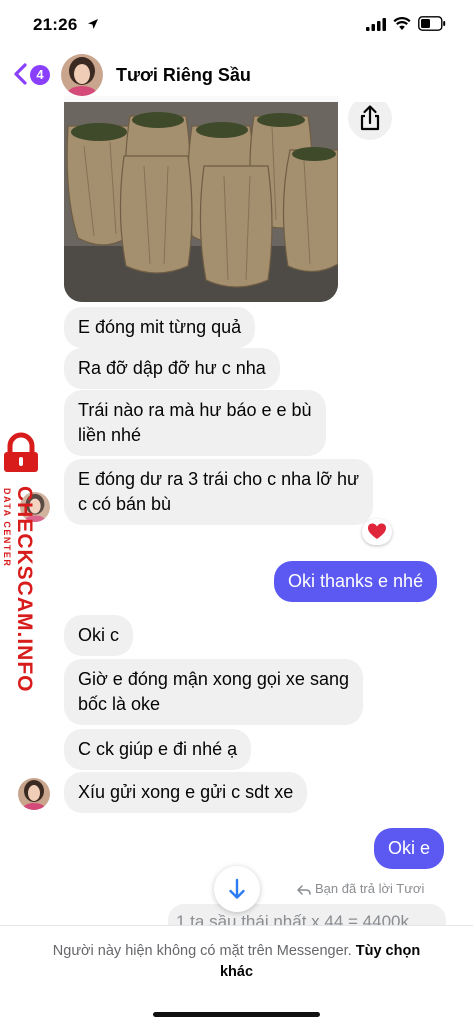 This screenshot has width=473, height=1024. I want to click on back-chevron-icon, so click(20, 74).